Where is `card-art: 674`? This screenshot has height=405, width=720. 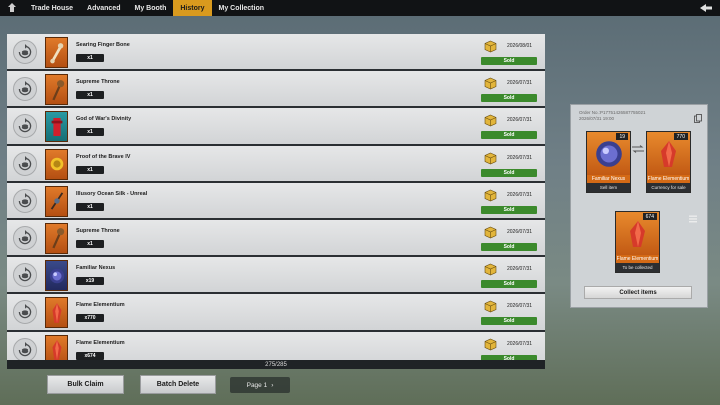 card-art: 674 is located at coordinates (637, 233).